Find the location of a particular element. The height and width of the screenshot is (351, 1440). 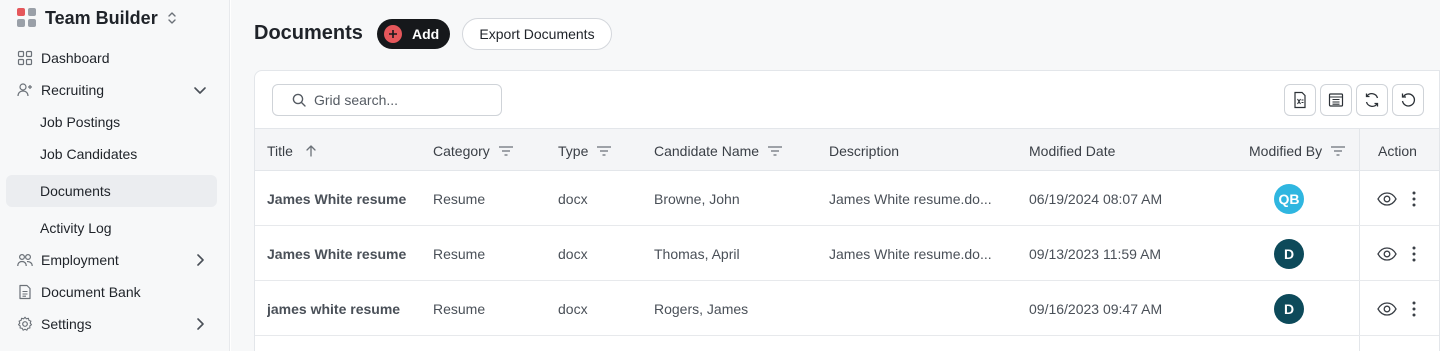

sidebar-item-employment: Employment is located at coordinates (115, 260).